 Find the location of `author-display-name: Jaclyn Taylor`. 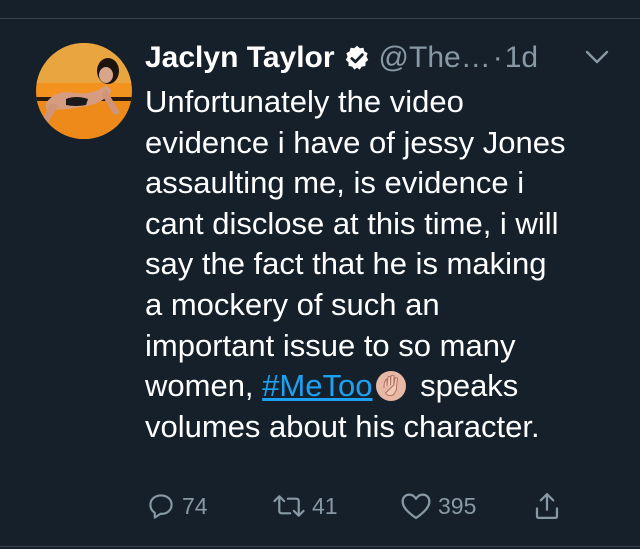

author-display-name: Jaclyn Taylor is located at coordinates (240, 58).